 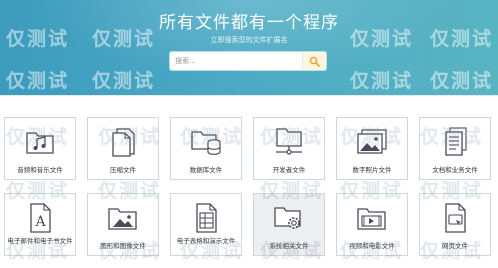 I want to click on category-card-photos: 数字照片文件, so click(x=372, y=148).